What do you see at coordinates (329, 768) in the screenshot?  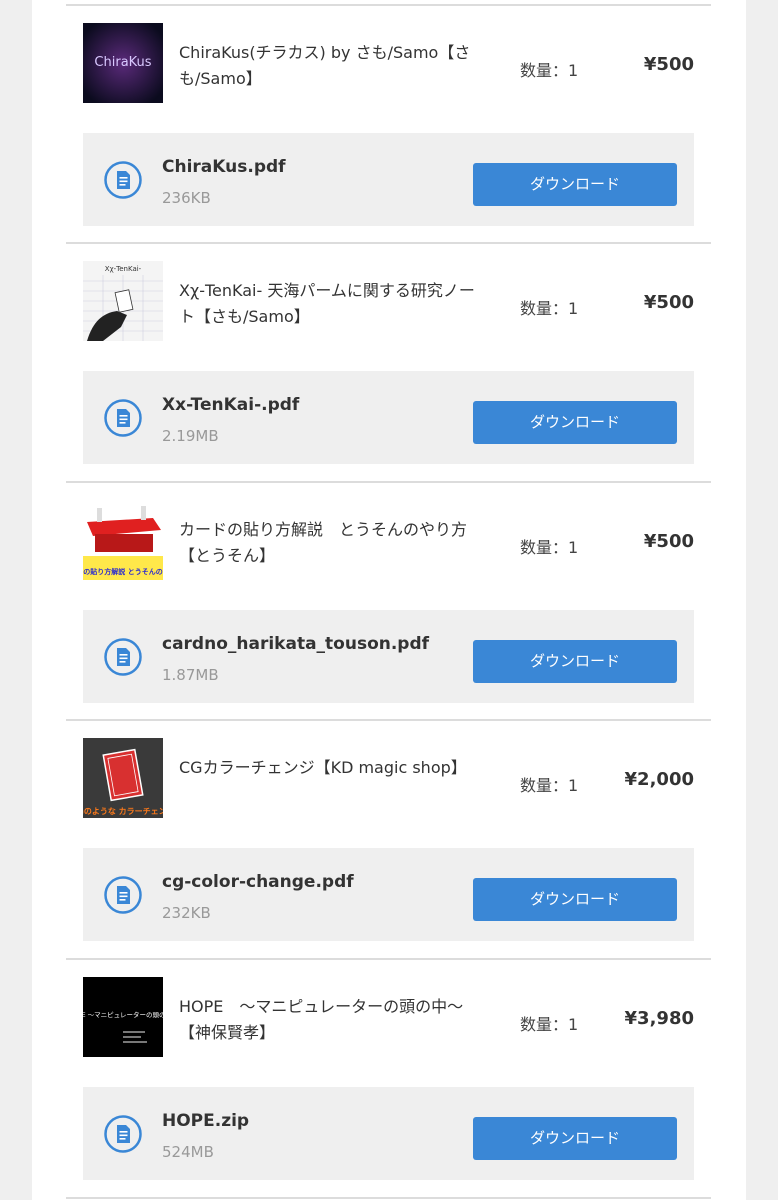 I see `product-title: CGカラーチェンジ【KD magic shop】` at bounding box center [329, 768].